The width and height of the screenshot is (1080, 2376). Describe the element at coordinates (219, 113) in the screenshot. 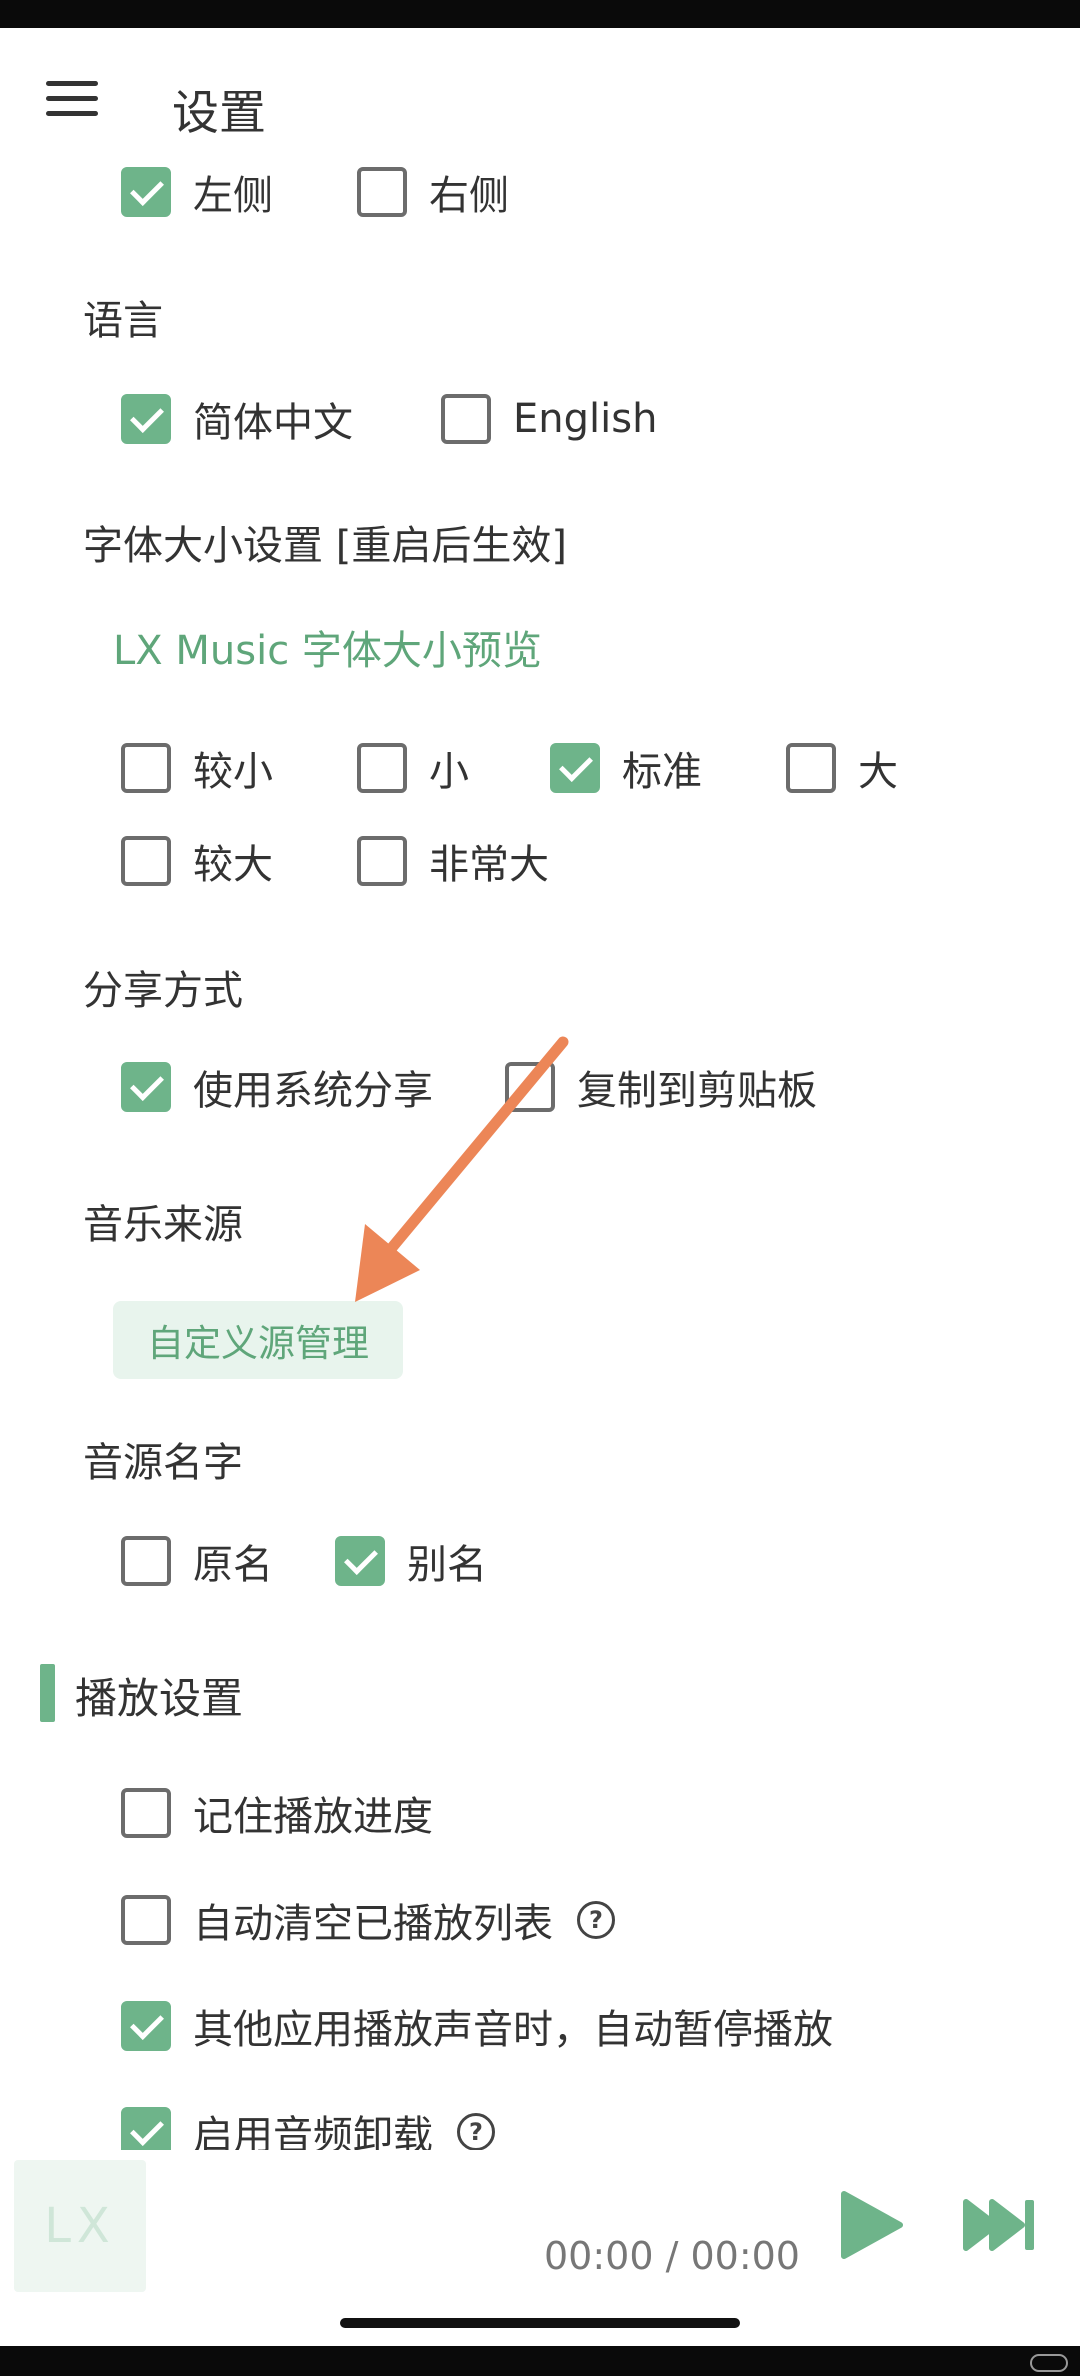

I see `page-title: 设置` at that location.